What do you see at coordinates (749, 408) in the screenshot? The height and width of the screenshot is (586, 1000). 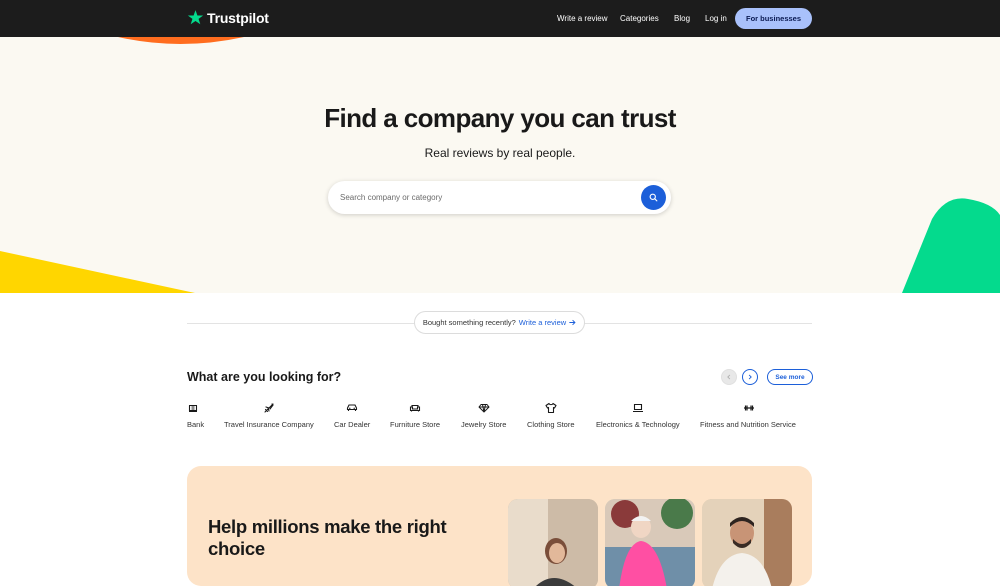 I see `dumbbell-icon` at bounding box center [749, 408].